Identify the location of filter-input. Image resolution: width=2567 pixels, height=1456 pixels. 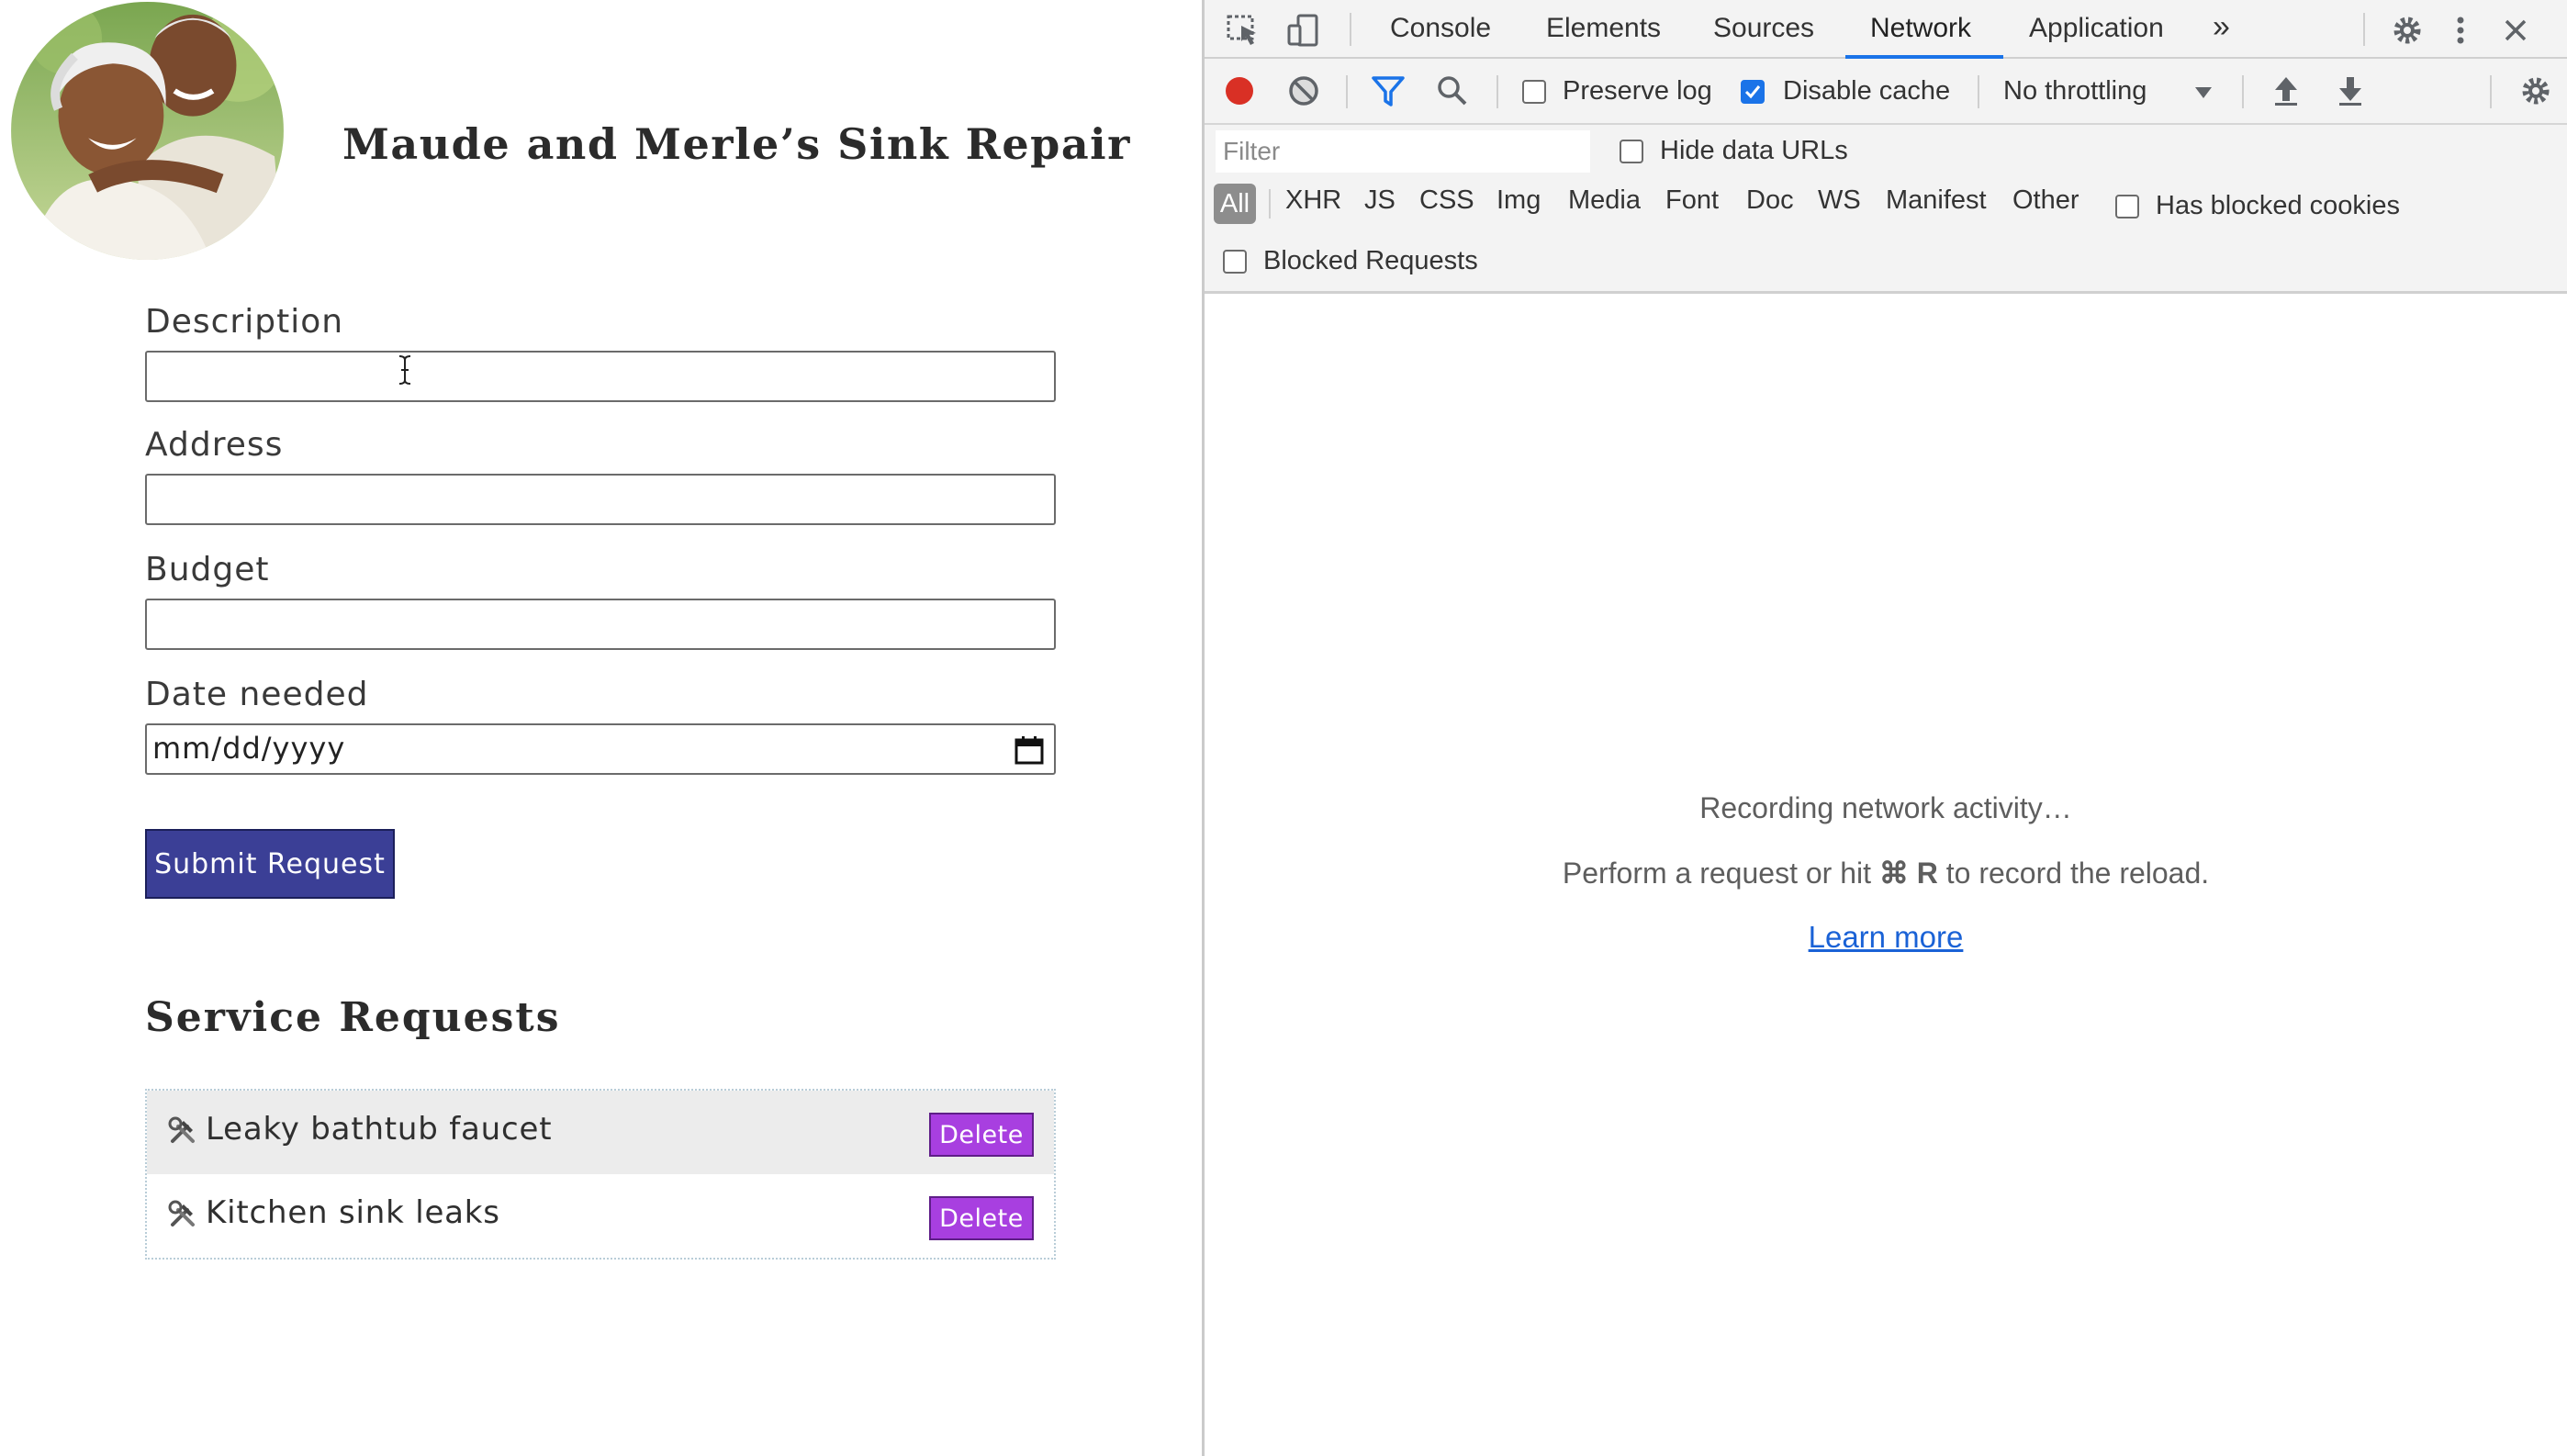
(1403, 151).